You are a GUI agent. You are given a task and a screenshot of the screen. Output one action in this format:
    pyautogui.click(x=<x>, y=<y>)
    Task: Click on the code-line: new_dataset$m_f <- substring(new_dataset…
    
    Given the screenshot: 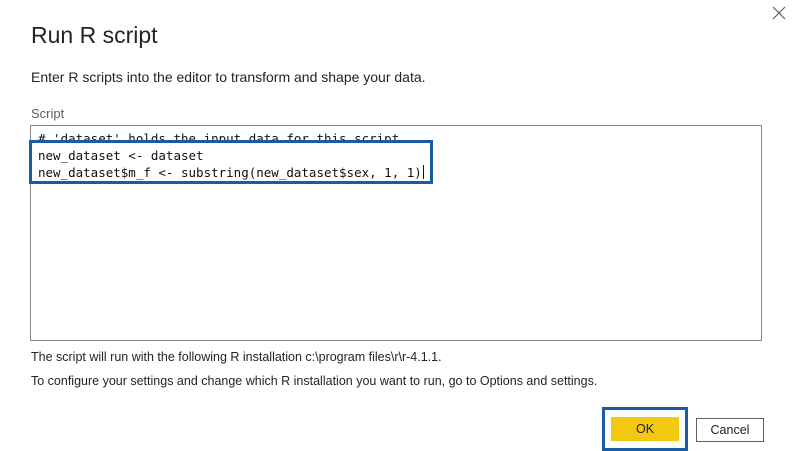 What is the action you would take?
    pyautogui.click(x=231, y=172)
    